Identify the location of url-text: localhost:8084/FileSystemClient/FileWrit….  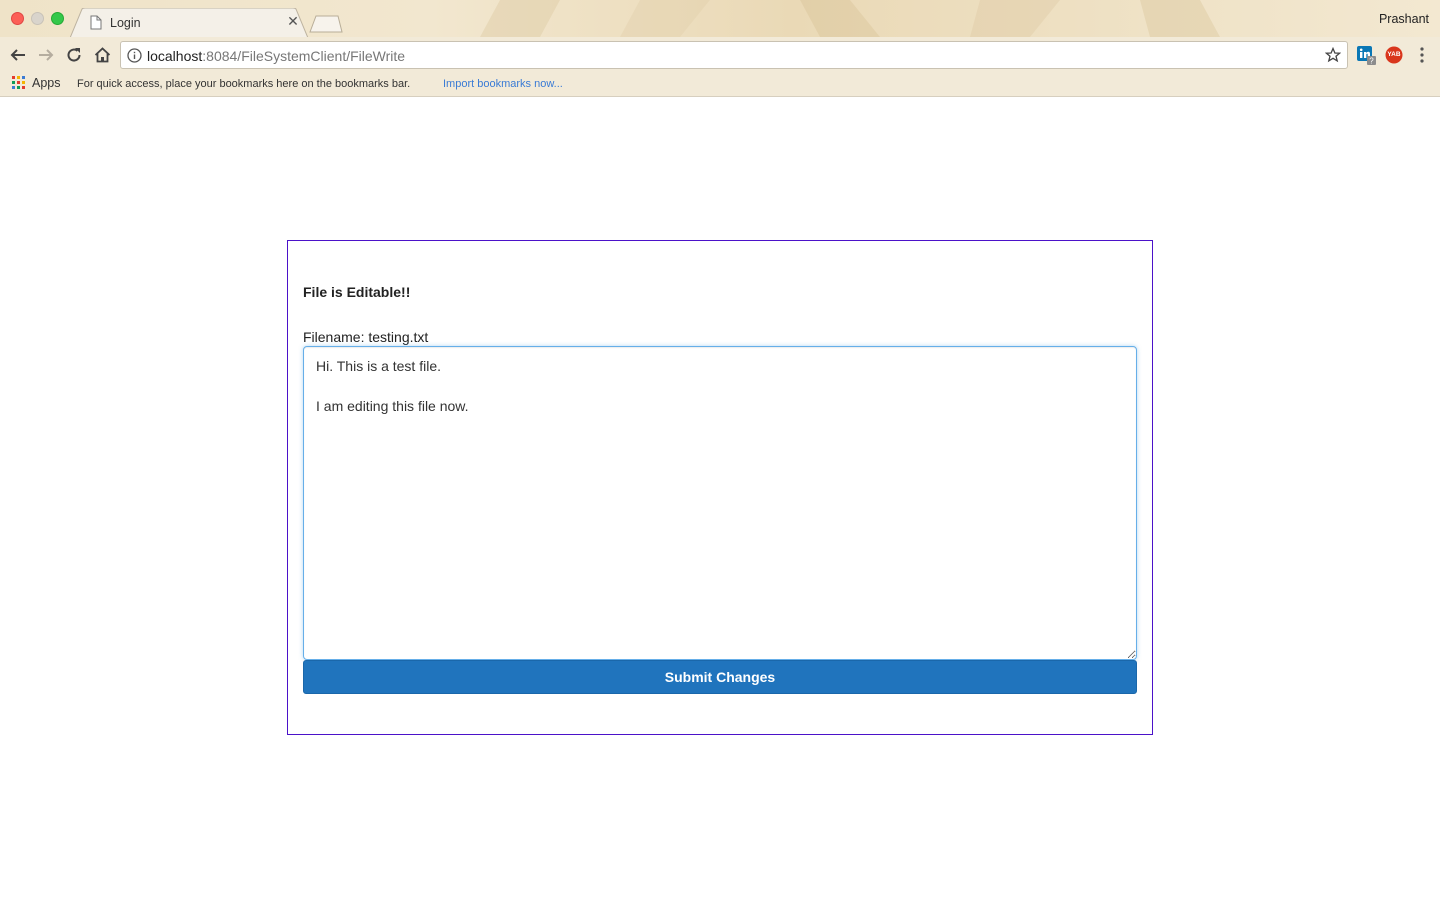
(276, 56).